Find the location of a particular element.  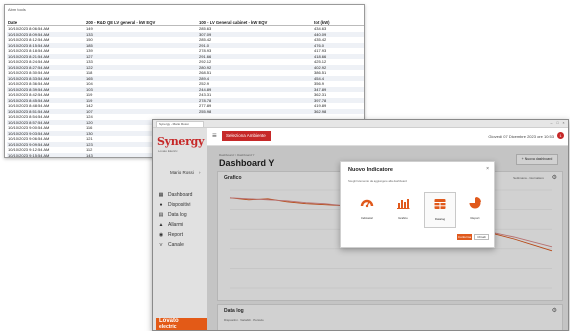

brand-sub: electric is located at coordinates (168, 327).